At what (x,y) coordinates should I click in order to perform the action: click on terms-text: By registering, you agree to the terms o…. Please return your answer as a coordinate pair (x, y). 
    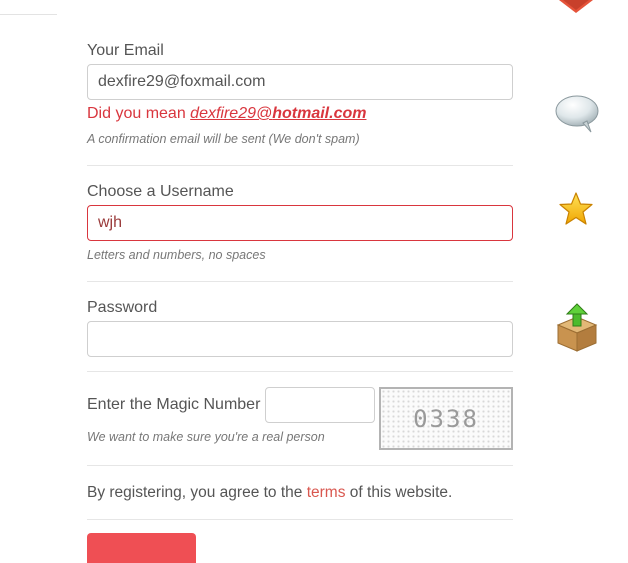
    Looking at the image, I should click on (269, 493).